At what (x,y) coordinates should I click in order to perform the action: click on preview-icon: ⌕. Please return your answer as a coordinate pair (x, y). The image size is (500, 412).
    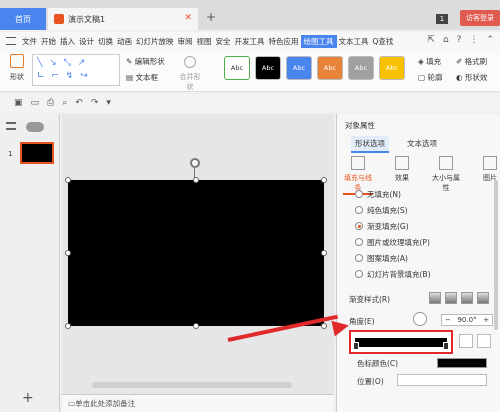
    Looking at the image, I should click on (64, 103).